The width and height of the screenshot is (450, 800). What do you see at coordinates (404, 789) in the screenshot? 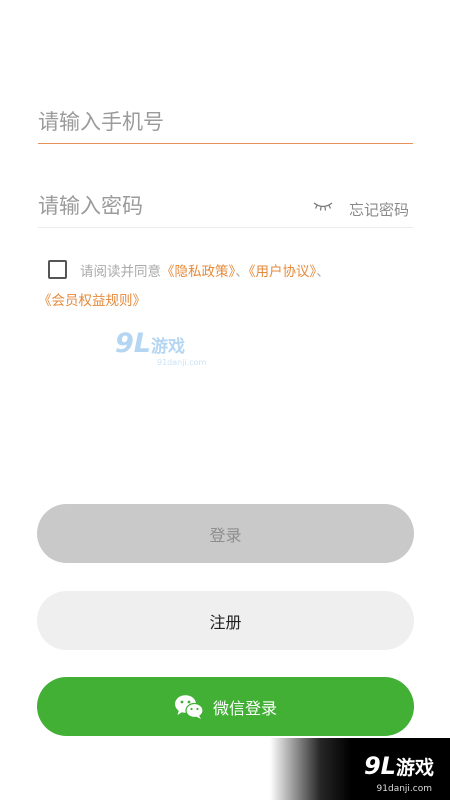
I see `watermark-corner-sub: 91danji.com` at bounding box center [404, 789].